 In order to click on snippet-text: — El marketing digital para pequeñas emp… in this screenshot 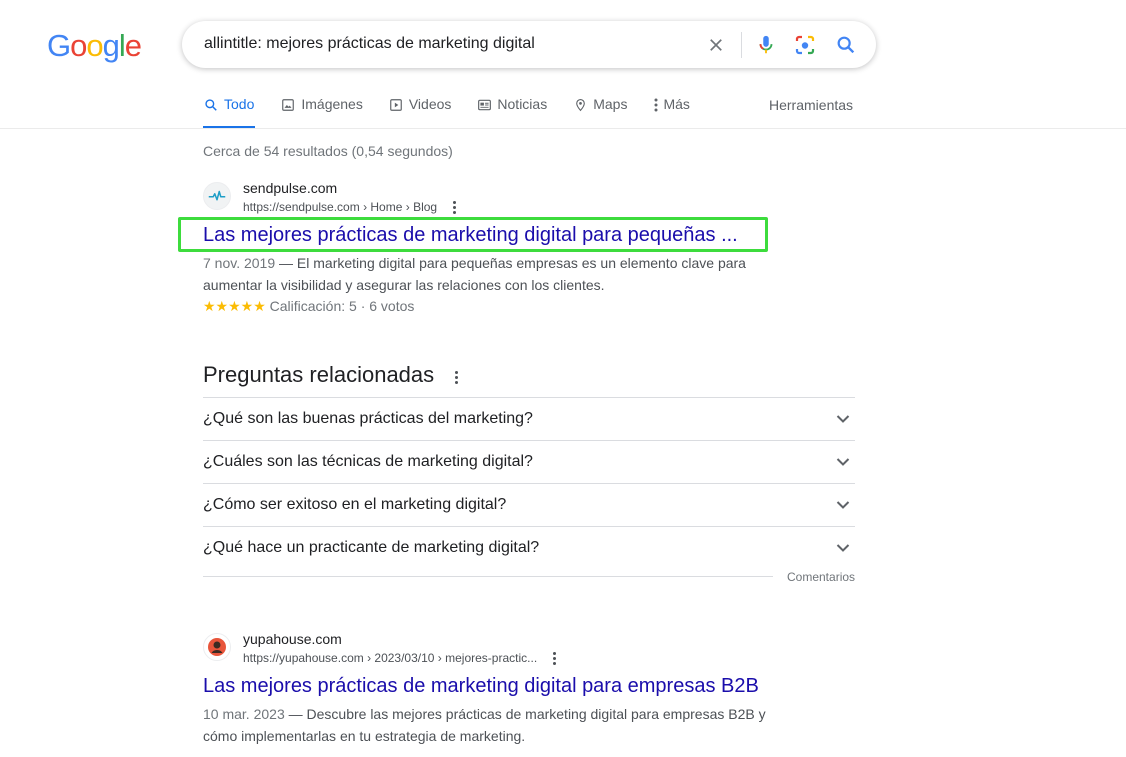, I will do `click(510, 263)`.